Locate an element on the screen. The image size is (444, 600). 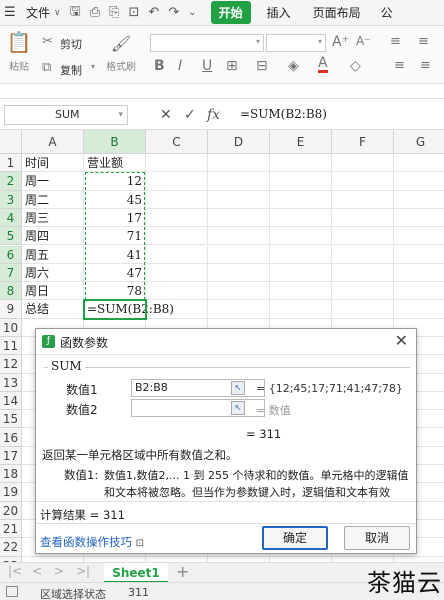
grow-font-icon: A⁺ is located at coordinates (340, 42).